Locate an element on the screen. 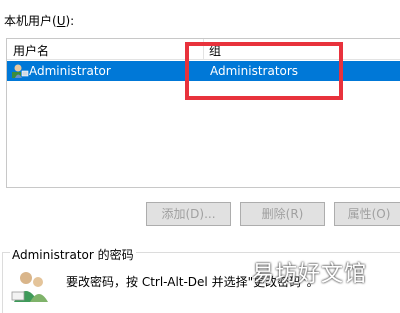  delete-button: 删除(R) is located at coordinates (282, 214).